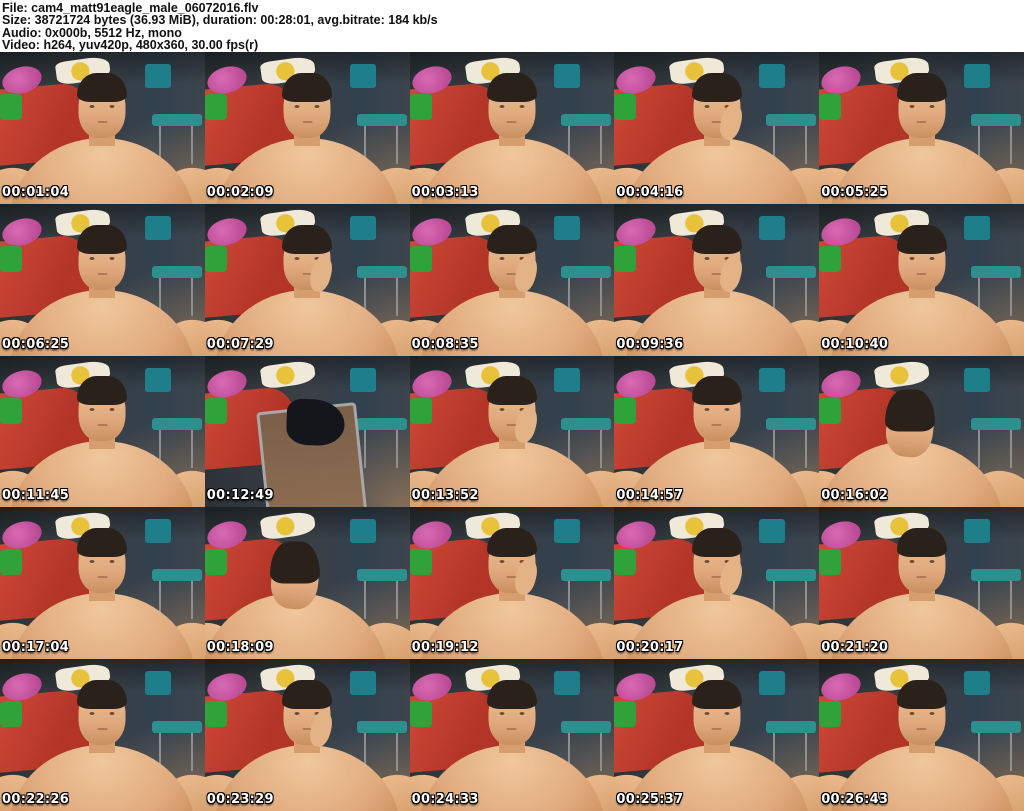 This screenshot has height=811, width=1024. I want to click on video-thumbnail: 00:01:04, so click(102, 128).